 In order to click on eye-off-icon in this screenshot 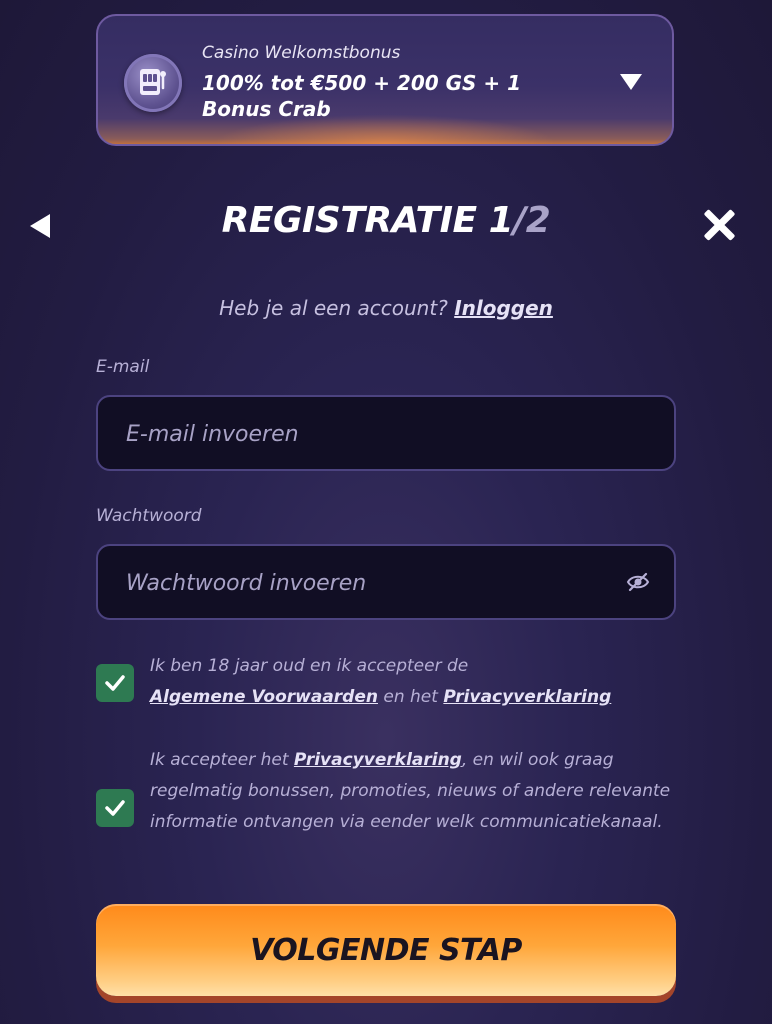, I will do `click(638, 582)`.